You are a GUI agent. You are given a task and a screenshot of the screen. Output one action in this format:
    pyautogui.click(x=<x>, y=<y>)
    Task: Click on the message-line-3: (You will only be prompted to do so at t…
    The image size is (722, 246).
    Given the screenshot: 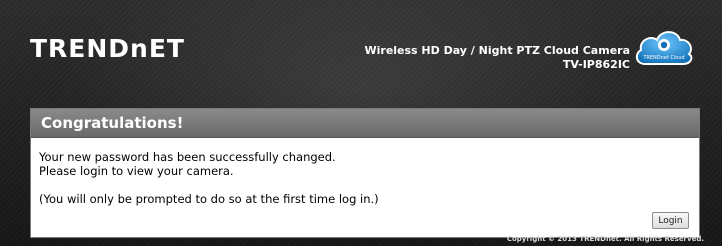 What is the action you would take?
    pyautogui.click(x=209, y=199)
    